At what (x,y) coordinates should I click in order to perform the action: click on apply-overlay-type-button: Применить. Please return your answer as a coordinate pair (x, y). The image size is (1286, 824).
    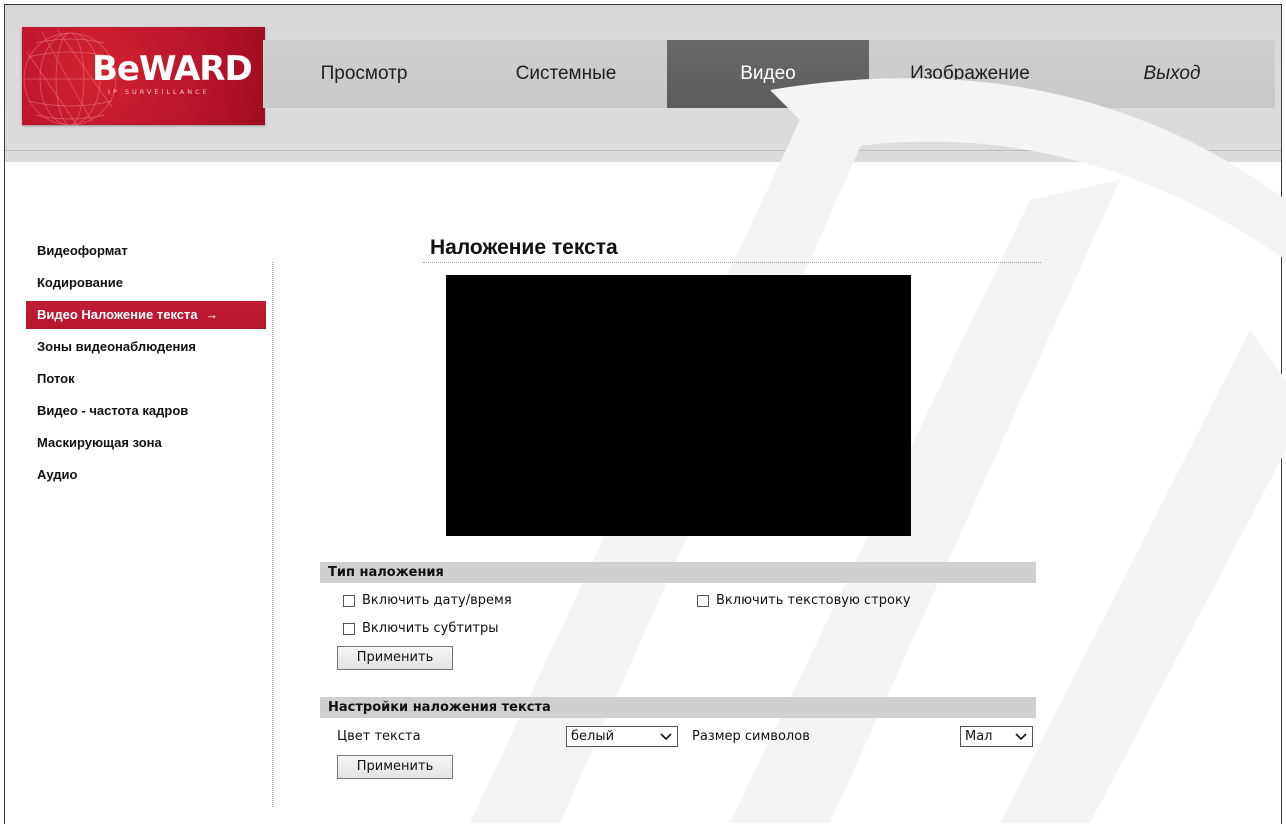
    Looking at the image, I should click on (395, 658).